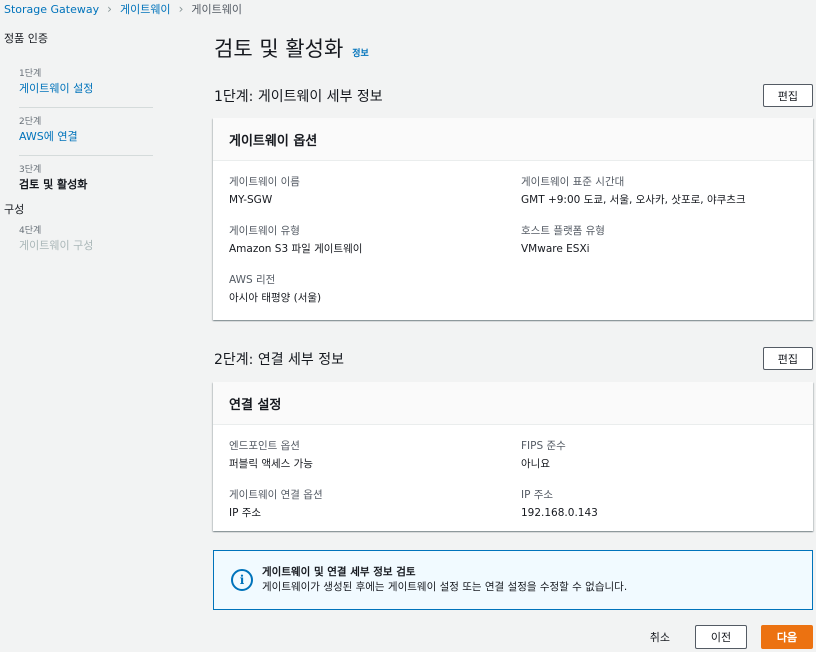 This screenshot has height=652, width=816. Describe the element at coordinates (660, 637) in the screenshot. I see `cancel-button: 취소` at that location.